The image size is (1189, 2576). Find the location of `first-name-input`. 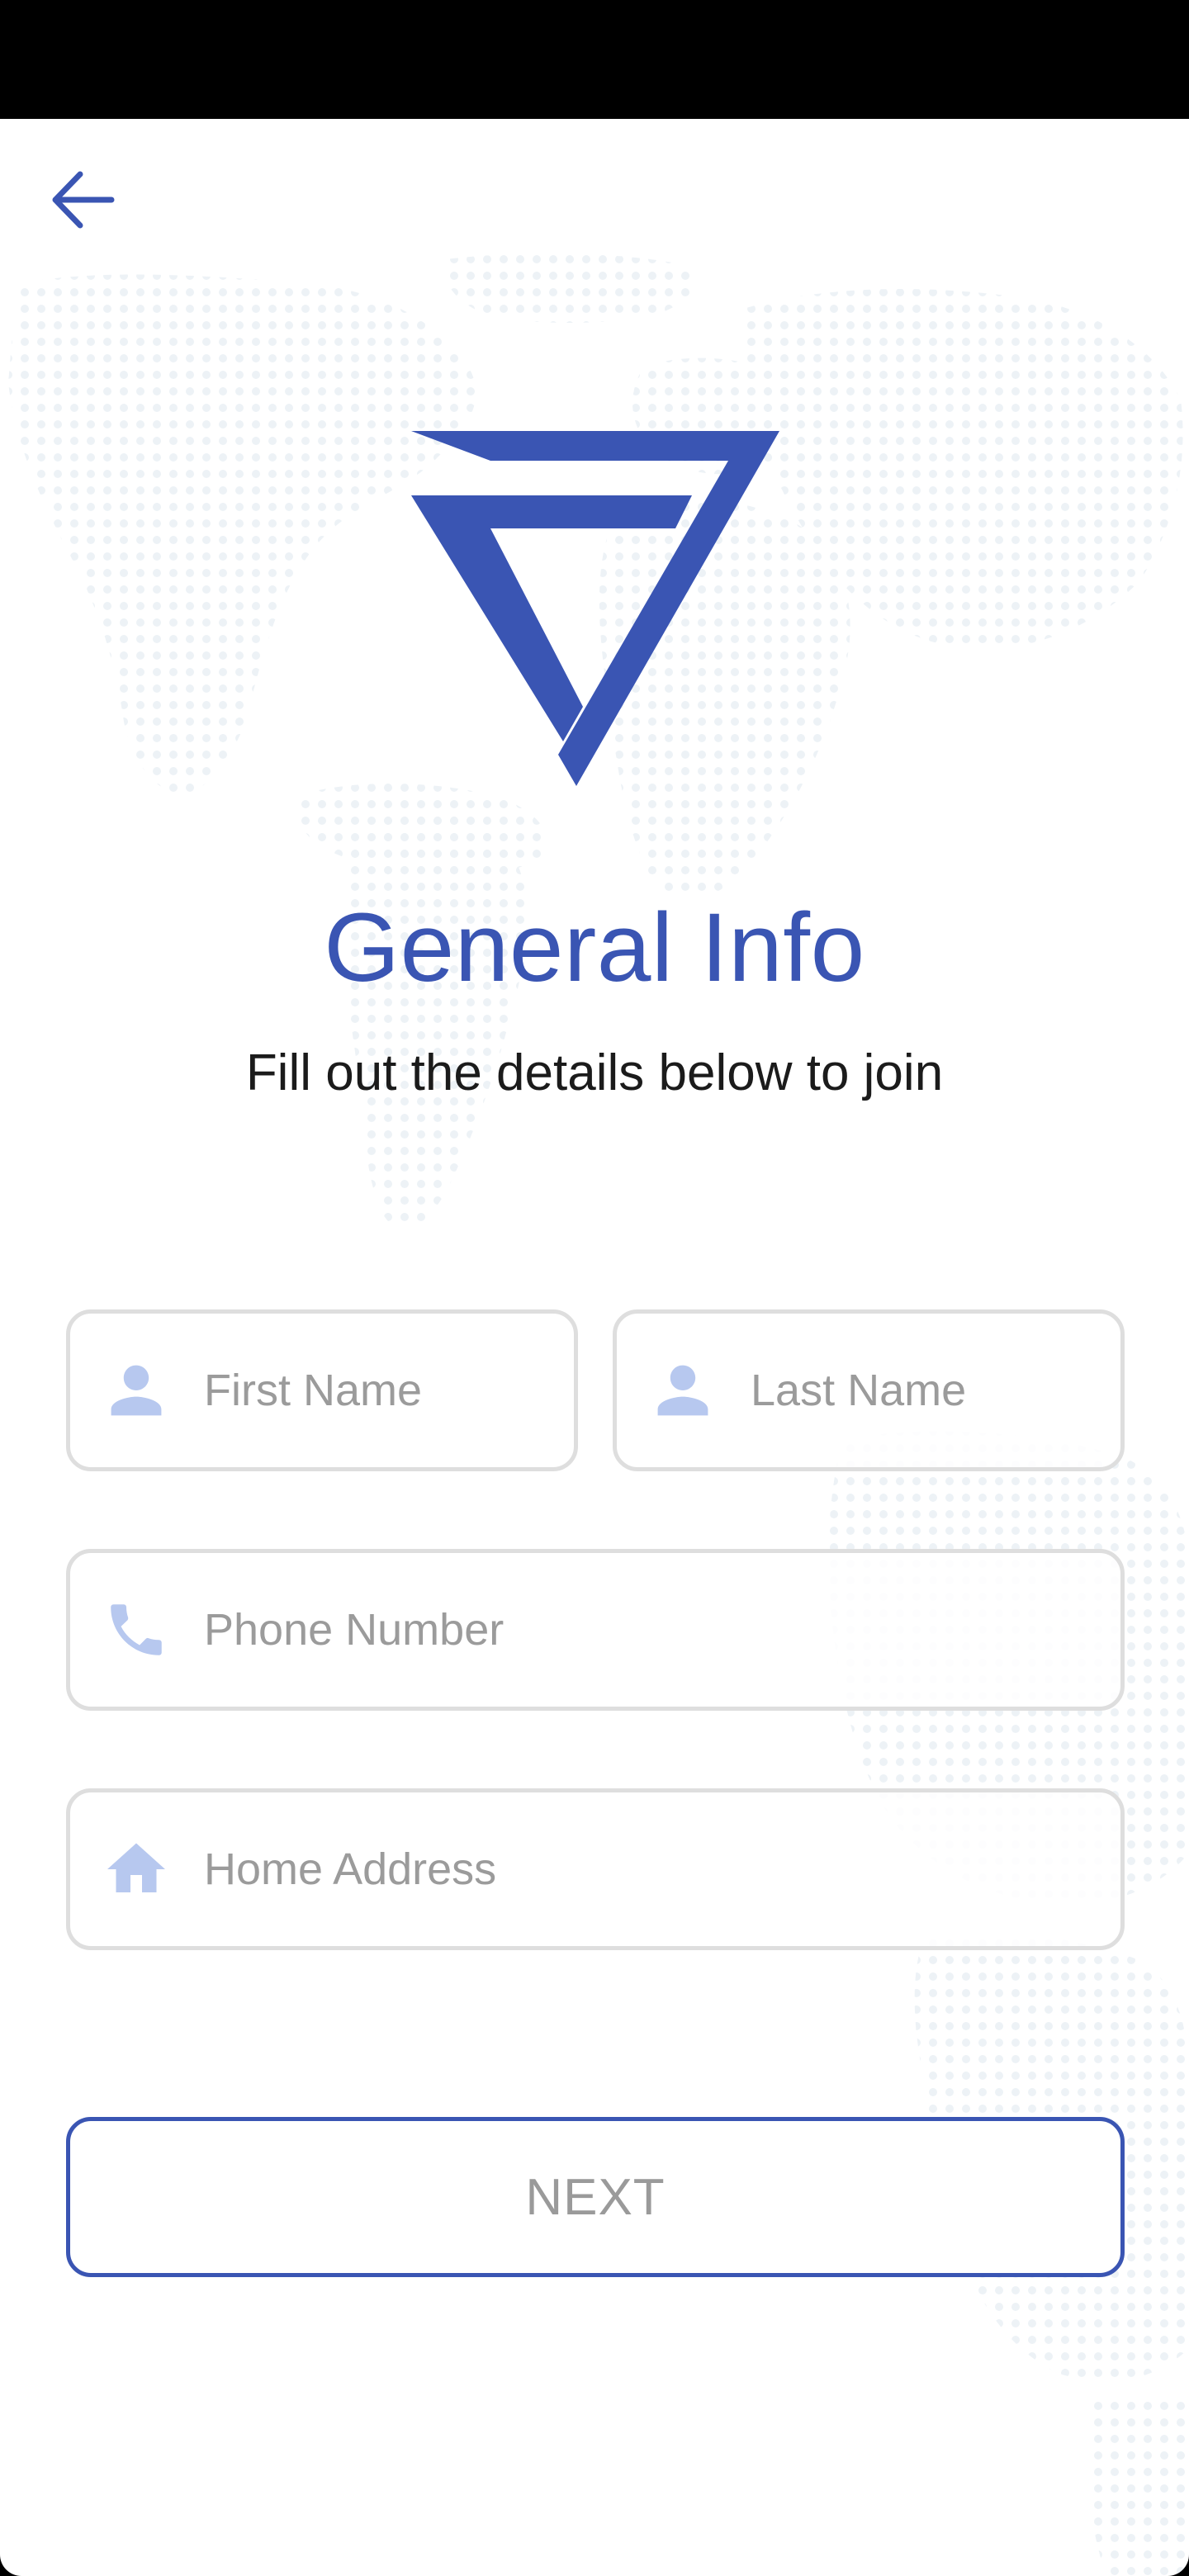

first-name-input is located at coordinates (376, 1390).